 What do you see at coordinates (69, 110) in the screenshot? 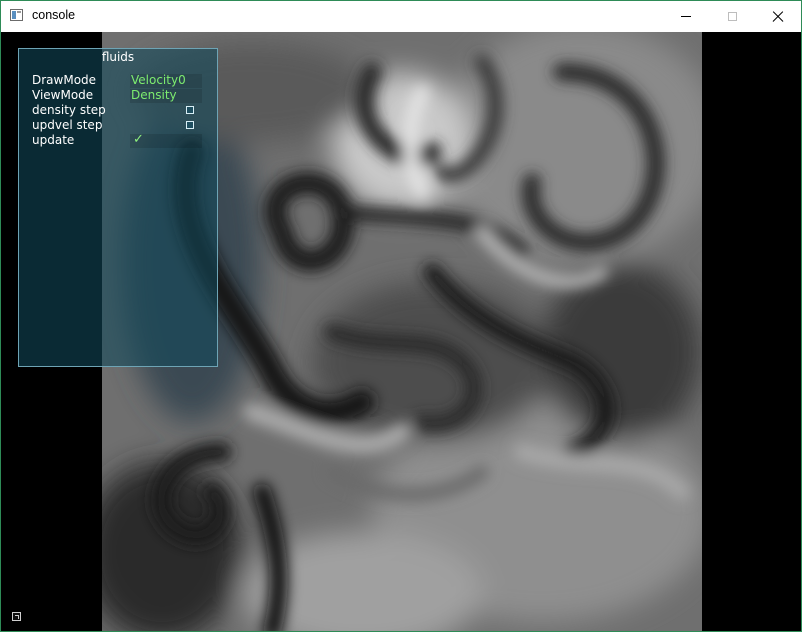
I see `density-step-label: density step` at bounding box center [69, 110].